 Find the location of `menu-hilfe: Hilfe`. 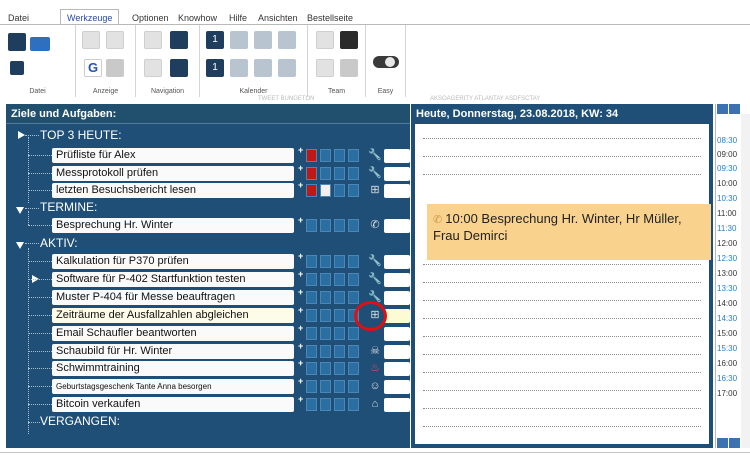

menu-hilfe: Hilfe is located at coordinates (238, 18).